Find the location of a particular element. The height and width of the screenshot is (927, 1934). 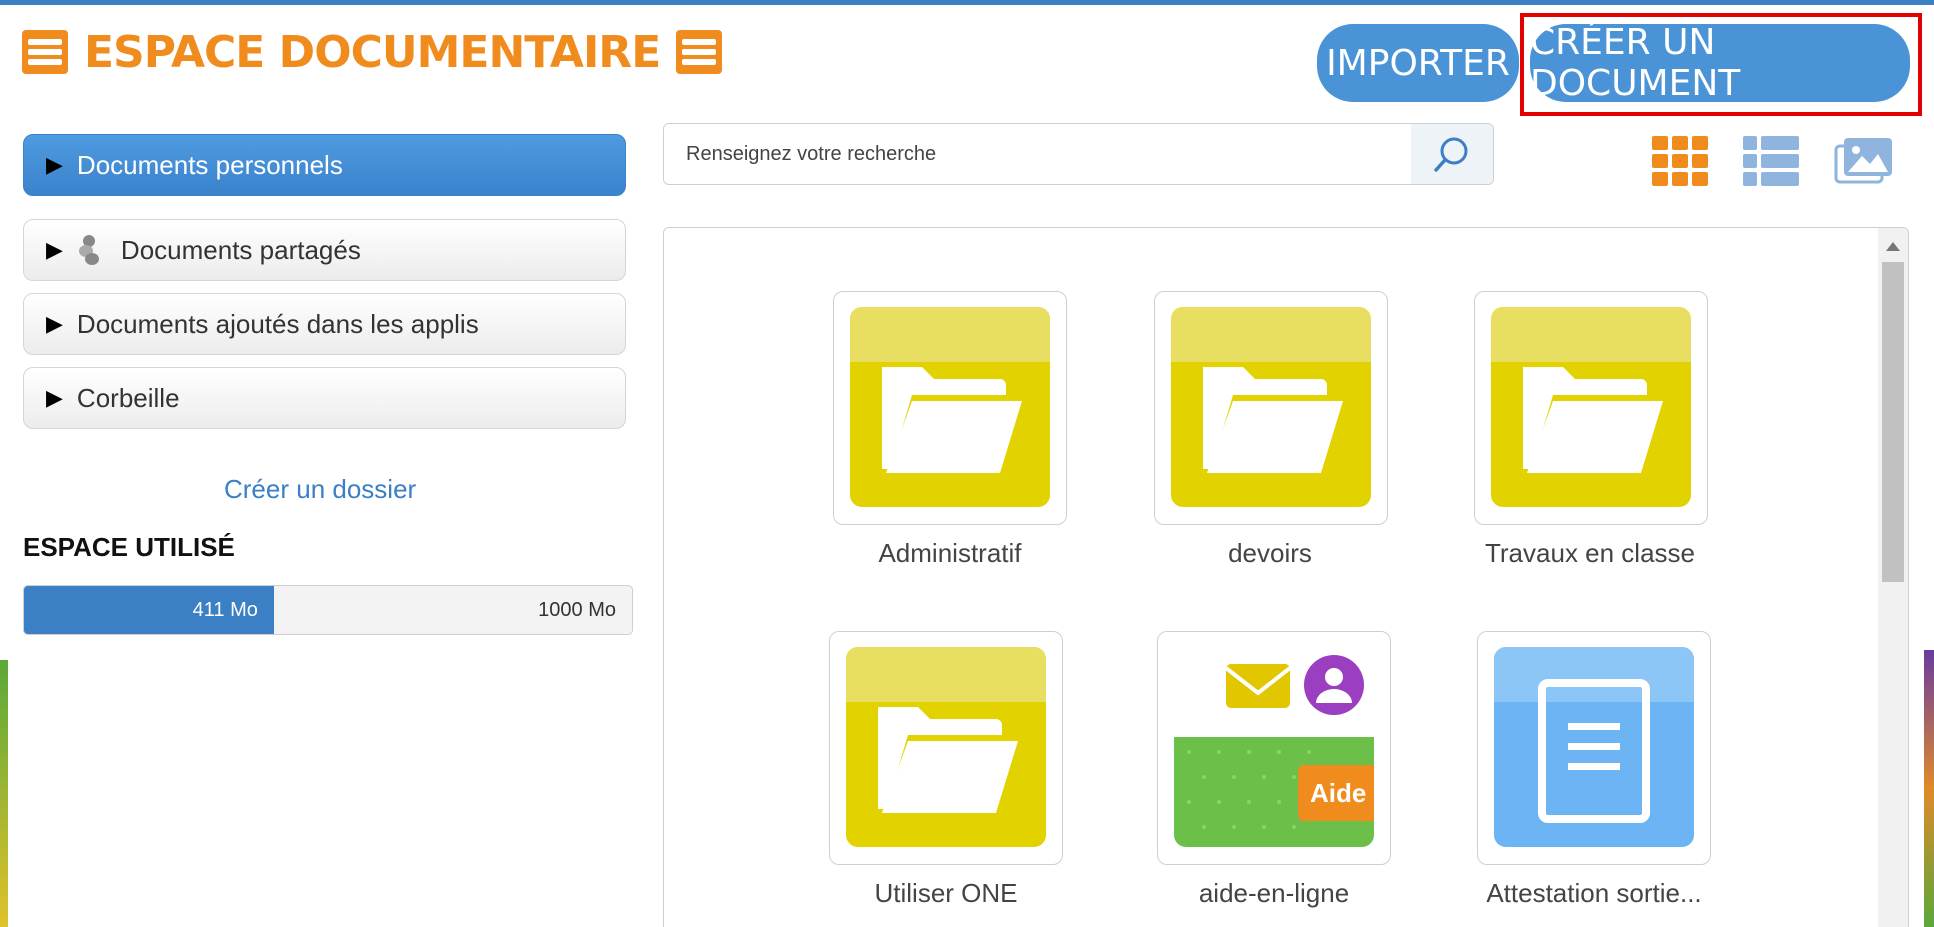

space-used-title: ESPACE UTILISÉ is located at coordinates (129, 547).